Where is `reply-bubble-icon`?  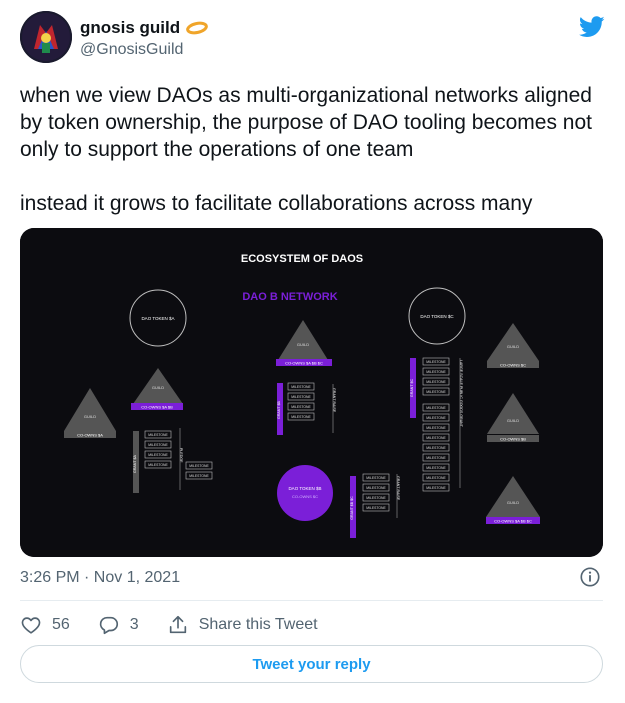 reply-bubble-icon is located at coordinates (108, 625).